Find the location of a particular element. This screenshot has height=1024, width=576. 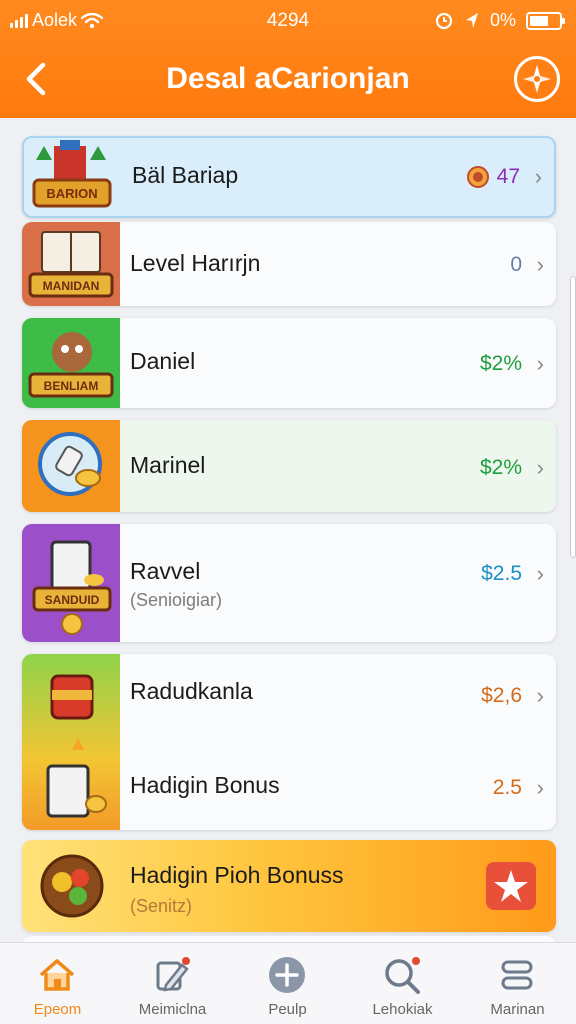

bag-icon is located at coordinates (76, 746).